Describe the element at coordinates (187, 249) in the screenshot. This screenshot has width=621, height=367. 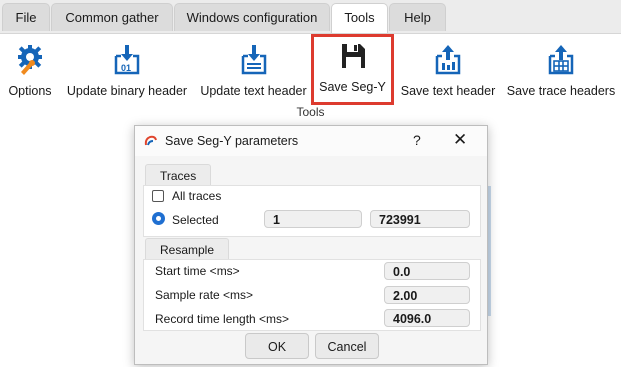
I see `resample-group-header: Resample` at that location.